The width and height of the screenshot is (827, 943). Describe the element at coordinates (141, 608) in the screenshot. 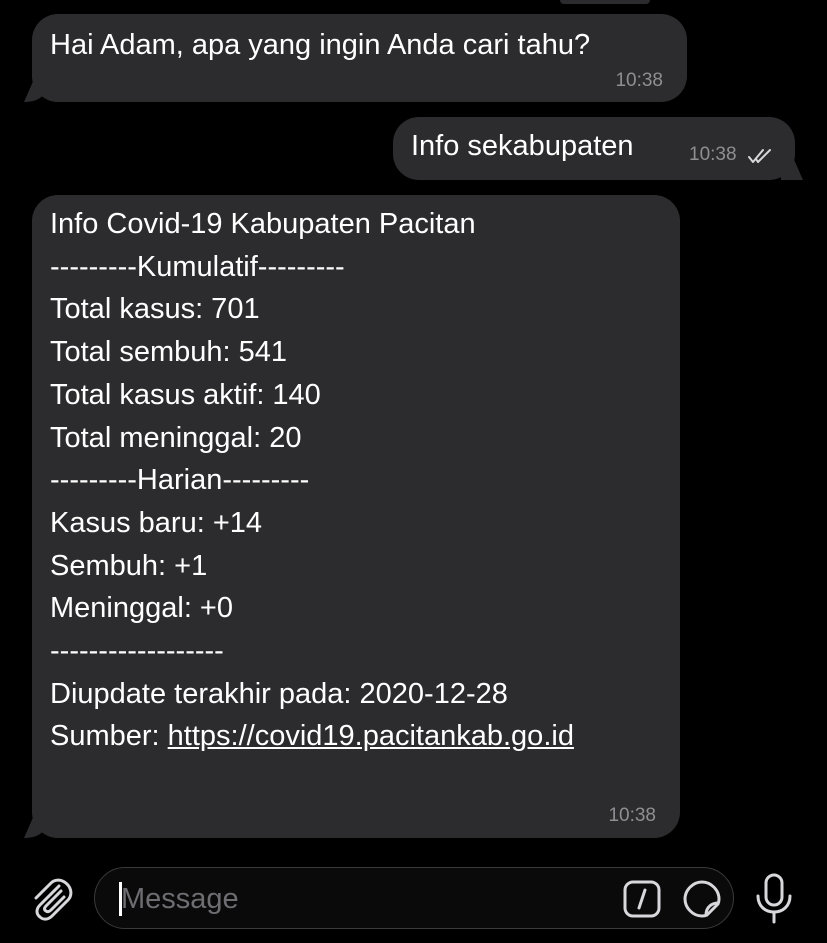

I see `message-line-daily-deaths: Meninggal: +0` at that location.